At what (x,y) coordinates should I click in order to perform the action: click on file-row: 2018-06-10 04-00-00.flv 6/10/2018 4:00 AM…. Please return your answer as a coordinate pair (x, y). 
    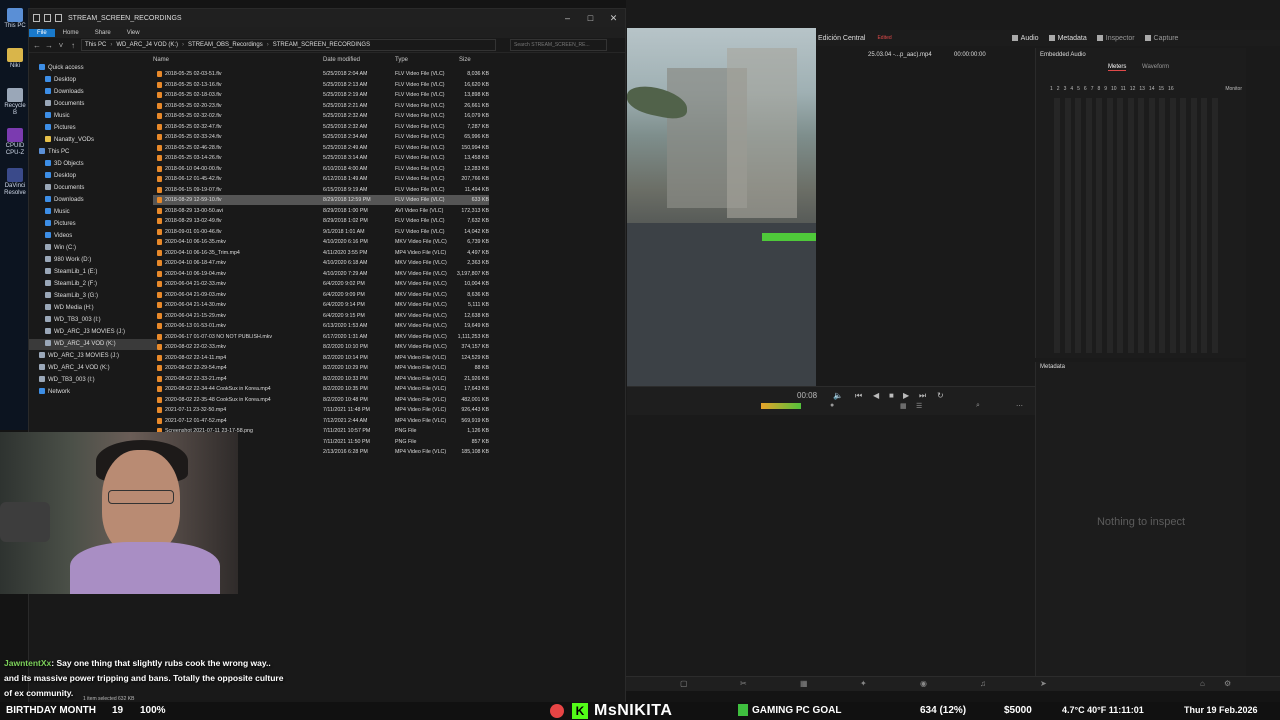
    Looking at the image, I should click on (321, 169).